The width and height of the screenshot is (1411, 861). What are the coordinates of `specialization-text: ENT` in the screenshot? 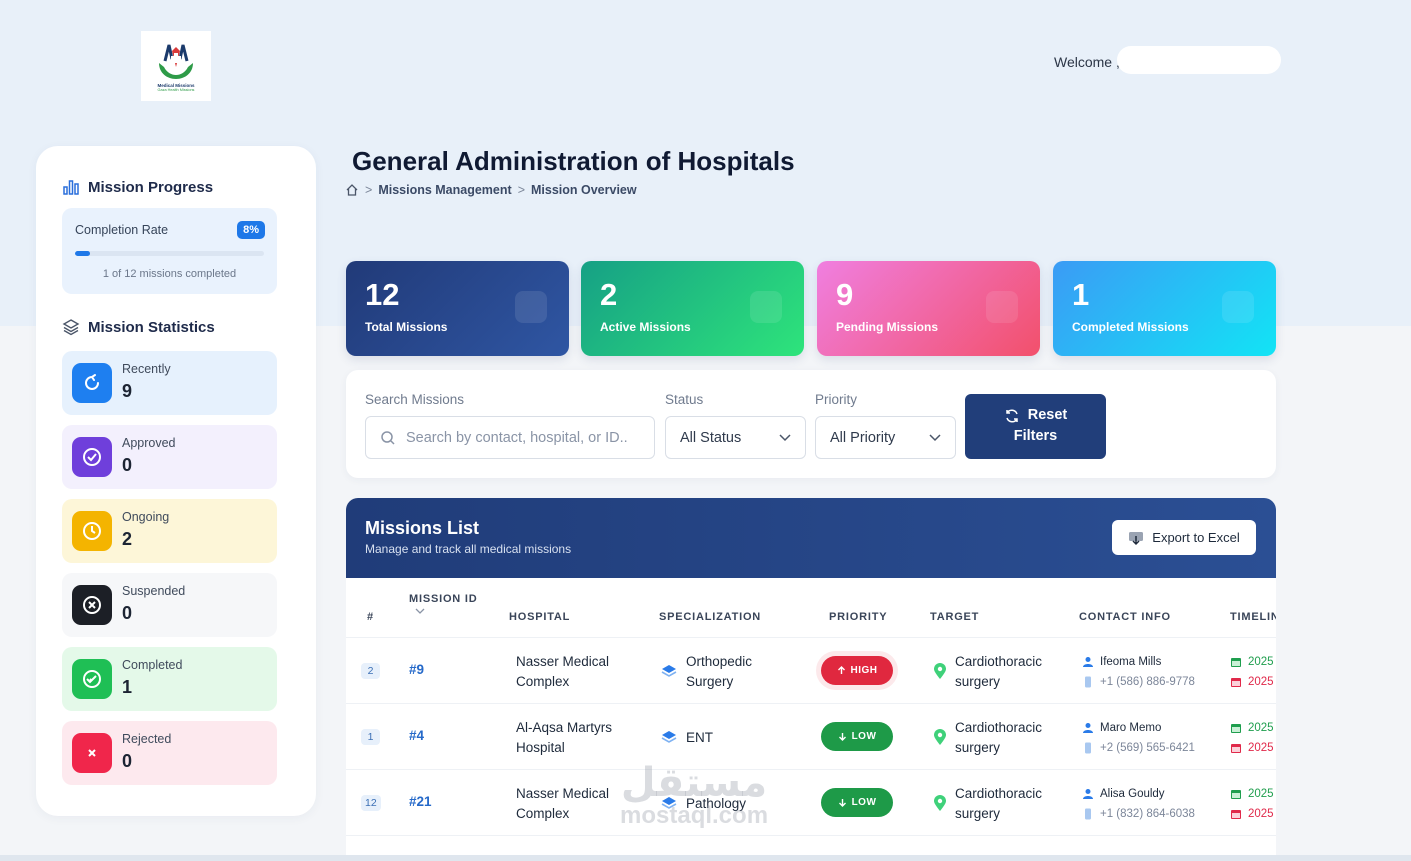 It's located at (699, 737).